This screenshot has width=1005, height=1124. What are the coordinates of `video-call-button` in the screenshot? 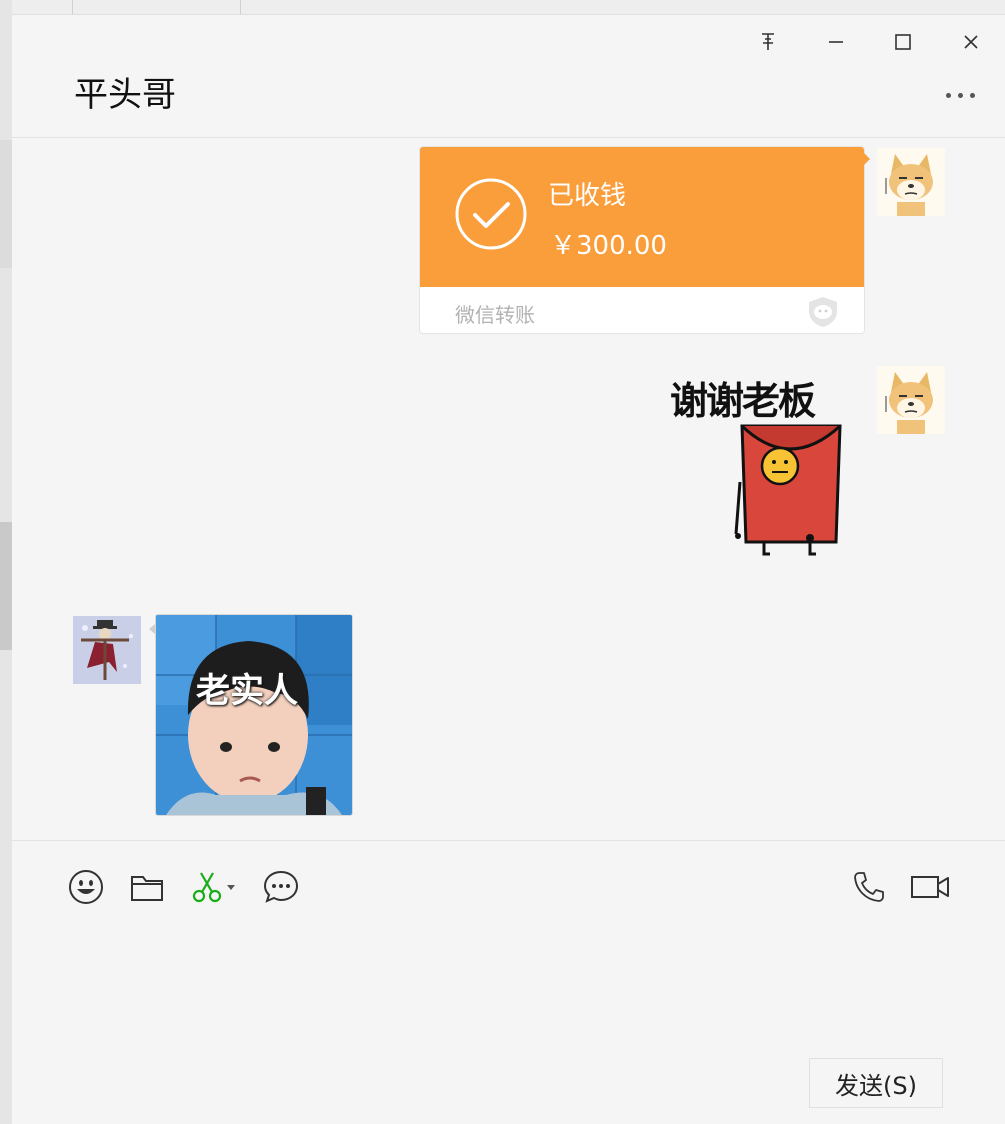 It's located at (930, 887).